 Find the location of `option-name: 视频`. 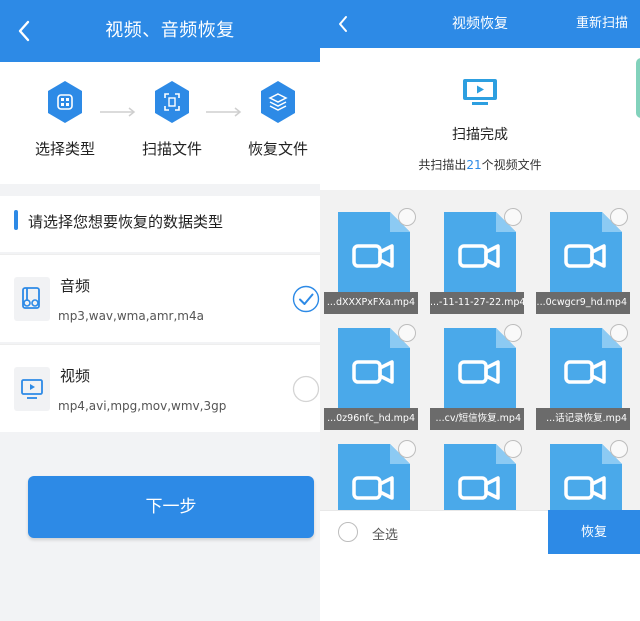

option-name: 视频 is located at coordinates (75, 376).